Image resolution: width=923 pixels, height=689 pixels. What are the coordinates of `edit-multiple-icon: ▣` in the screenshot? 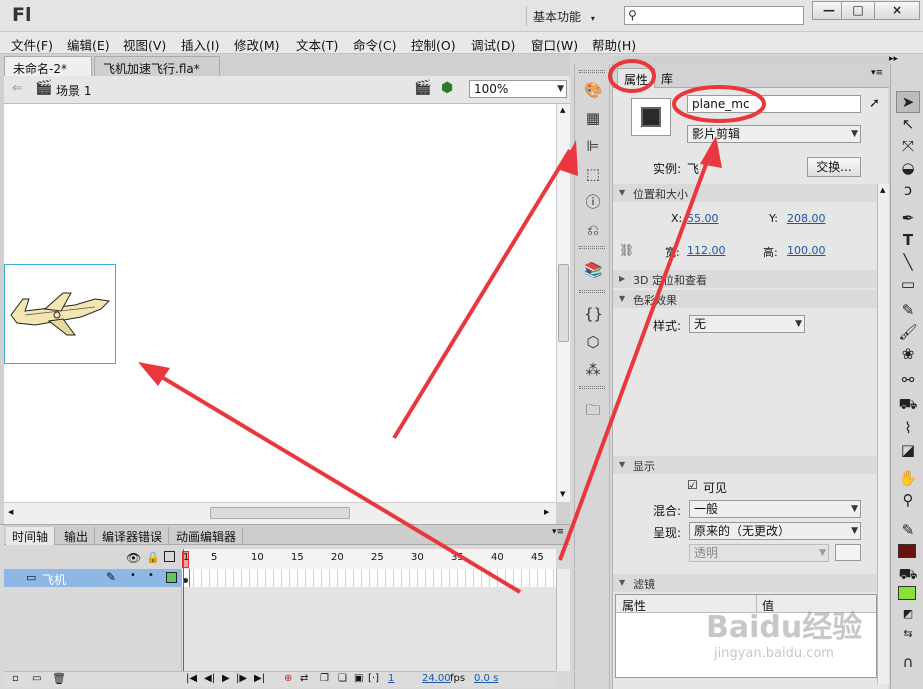 It's located at (358, 678).